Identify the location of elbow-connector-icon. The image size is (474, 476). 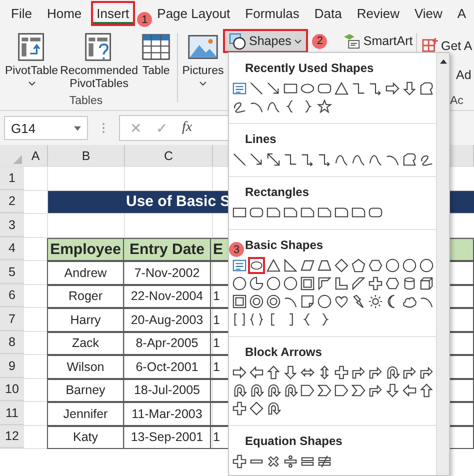
(358, 88).